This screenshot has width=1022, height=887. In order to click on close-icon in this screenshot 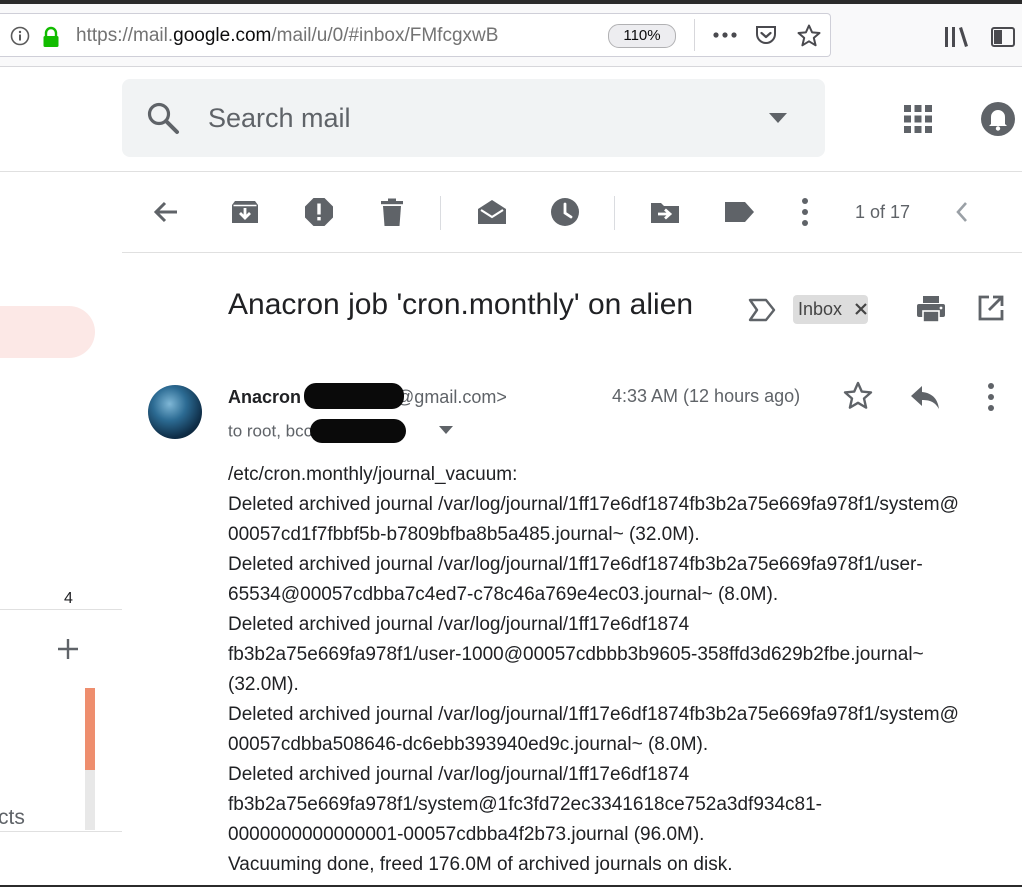, I will do `click(861, 309)`.